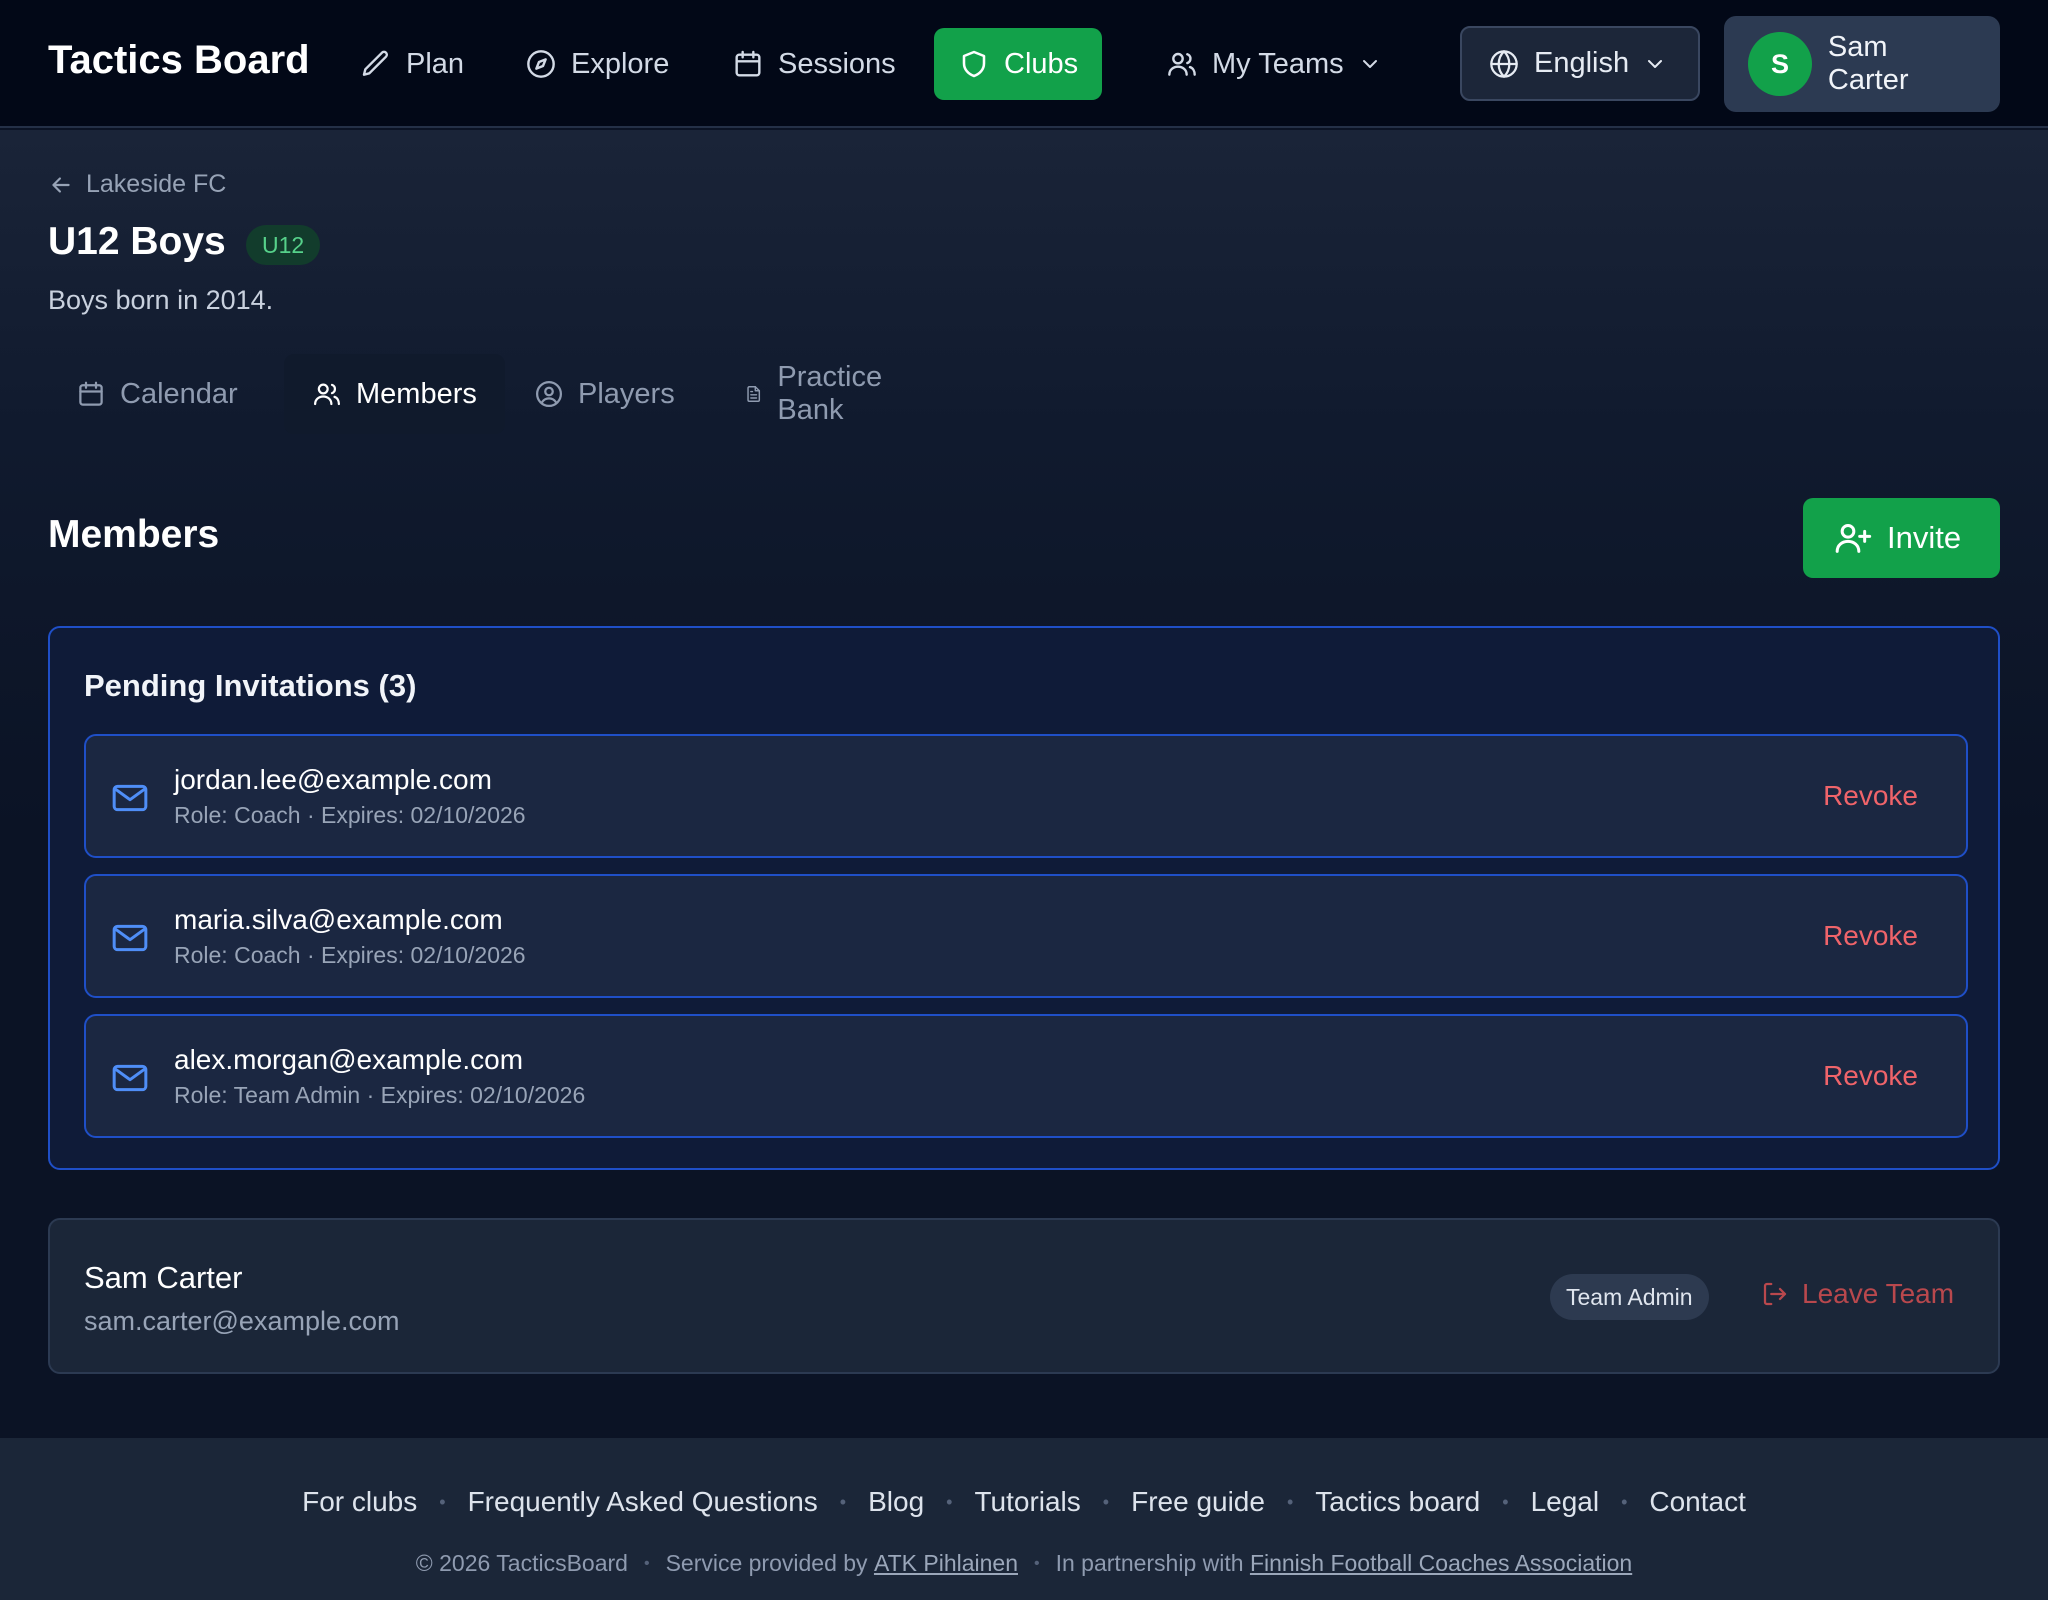 This screenshot has height=1600, width=2048. What do you see at coordinates (1924, 537) in the screenshot?
I see `invite-button-label: Invite` at bounding box center [1924, 537].